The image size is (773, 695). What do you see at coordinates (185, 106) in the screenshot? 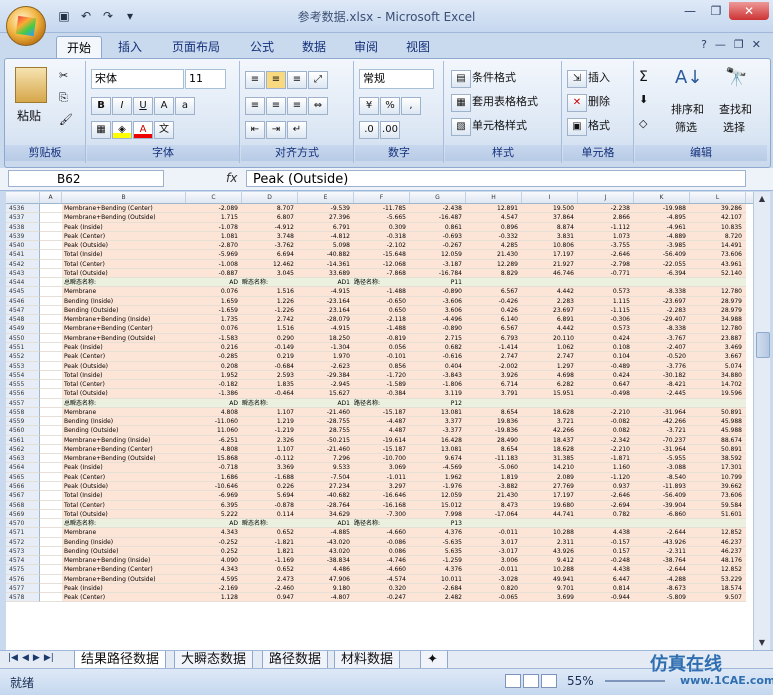
I see `shrink-font-icon: a` at bounding box center [185, 106].